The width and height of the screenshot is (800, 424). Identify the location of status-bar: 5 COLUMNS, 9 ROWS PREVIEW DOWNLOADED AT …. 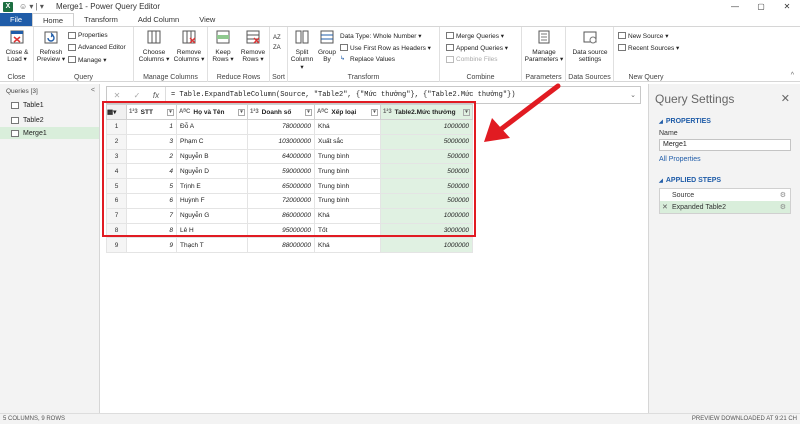
(400, 418).